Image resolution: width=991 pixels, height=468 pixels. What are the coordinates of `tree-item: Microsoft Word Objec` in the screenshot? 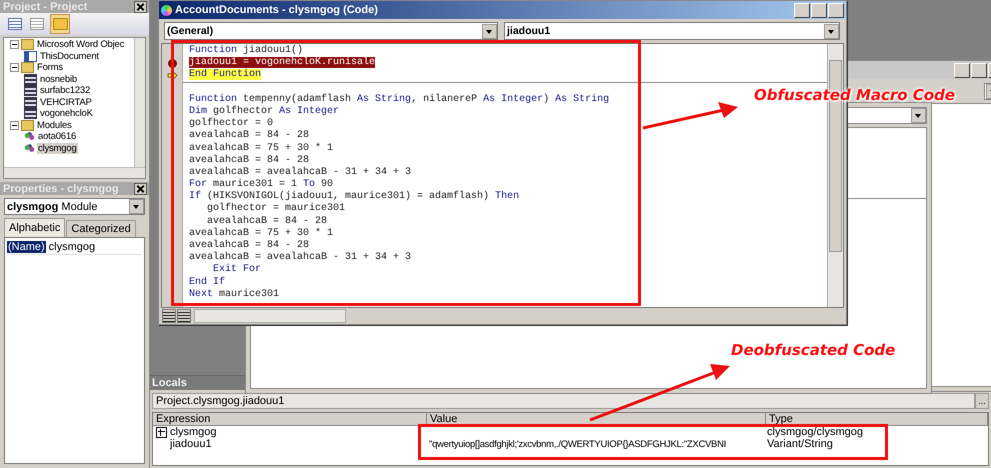 It's located at (81, 44).